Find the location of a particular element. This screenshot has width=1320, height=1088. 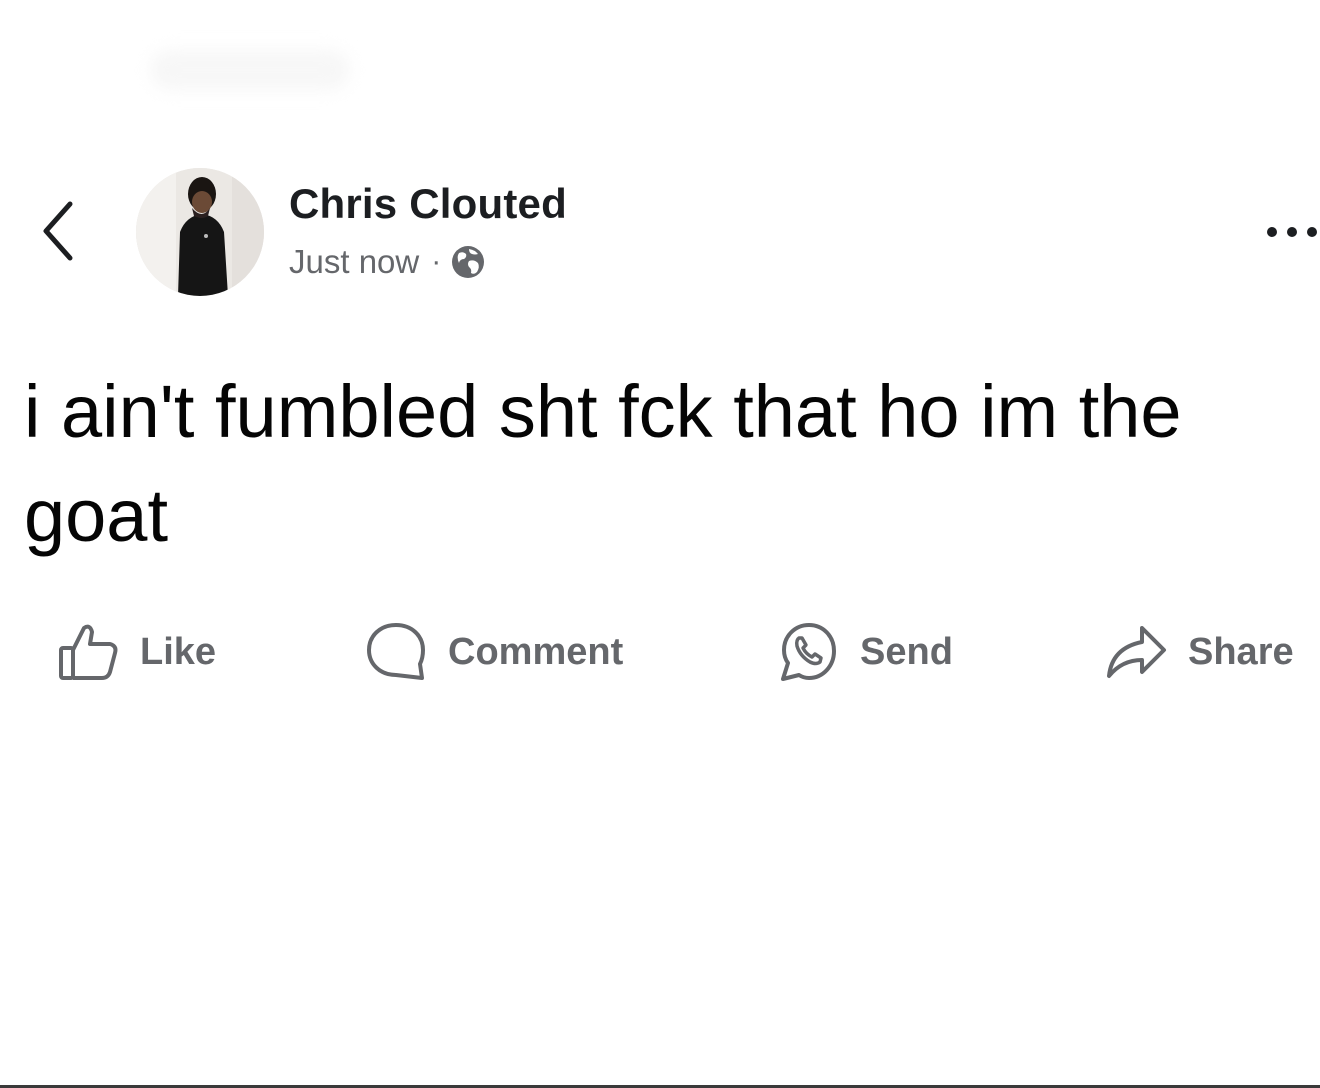

avatar is located at coordinates (200, 232).